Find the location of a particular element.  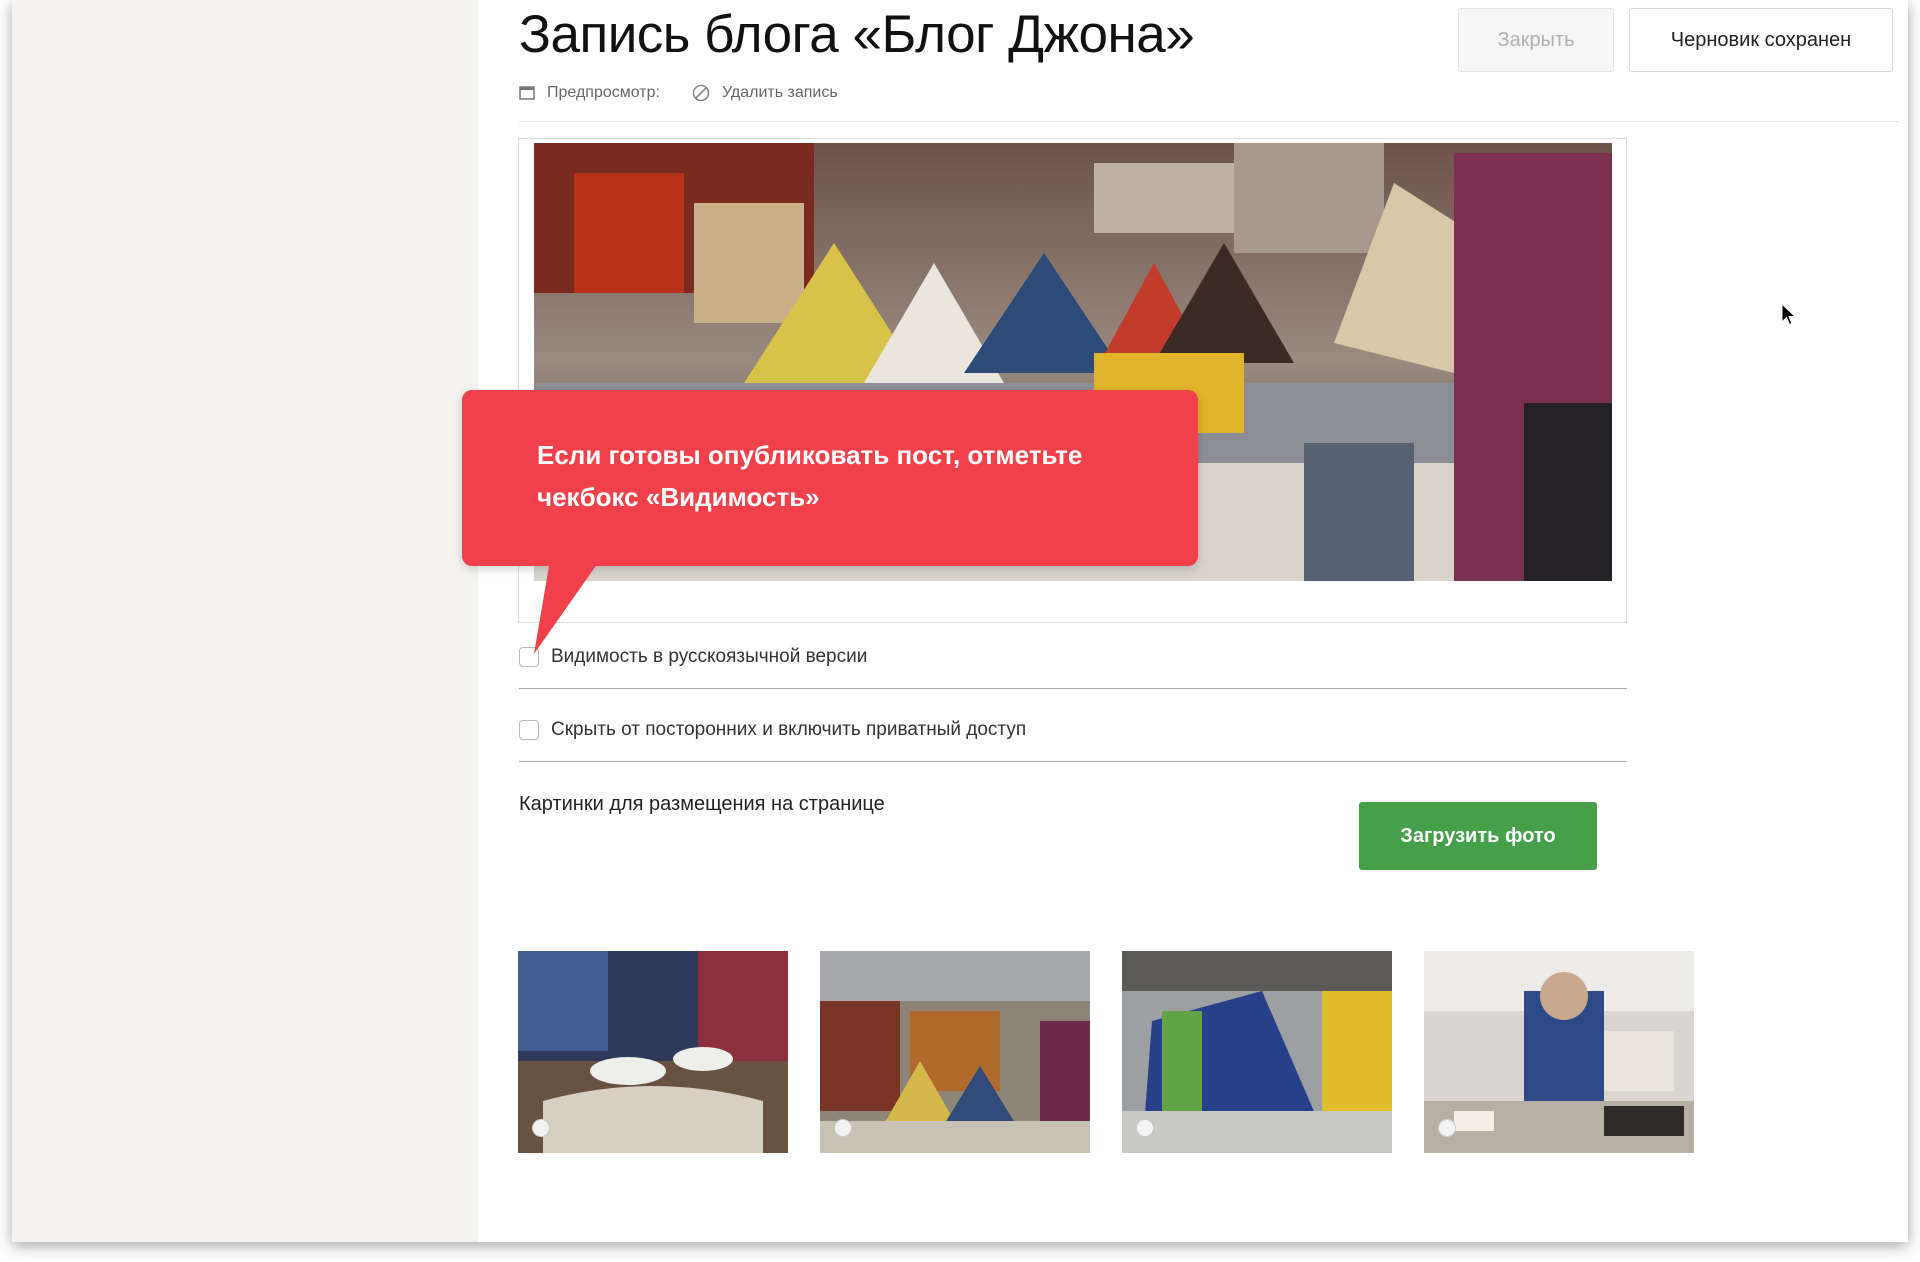

preview-link: Предпросмотр: is located at coordinates (589, 93).